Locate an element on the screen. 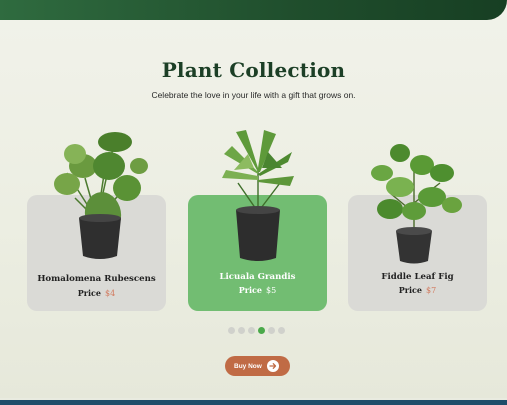  product-price: Price $7 is located at coordinates (417, 290).